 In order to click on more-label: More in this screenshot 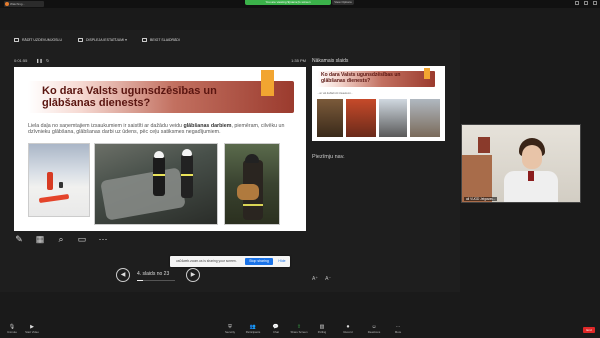, I will do `click(398, 332)`.